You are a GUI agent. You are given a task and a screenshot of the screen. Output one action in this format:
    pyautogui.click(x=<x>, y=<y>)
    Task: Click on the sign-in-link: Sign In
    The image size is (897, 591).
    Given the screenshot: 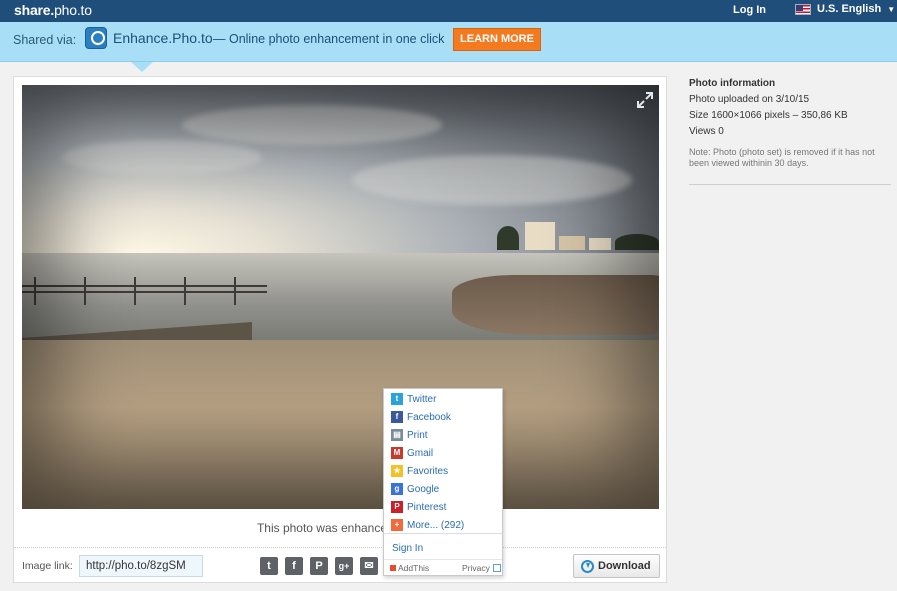 What is the action you would take?
    pyautogui.click(x=407, y=548)
    